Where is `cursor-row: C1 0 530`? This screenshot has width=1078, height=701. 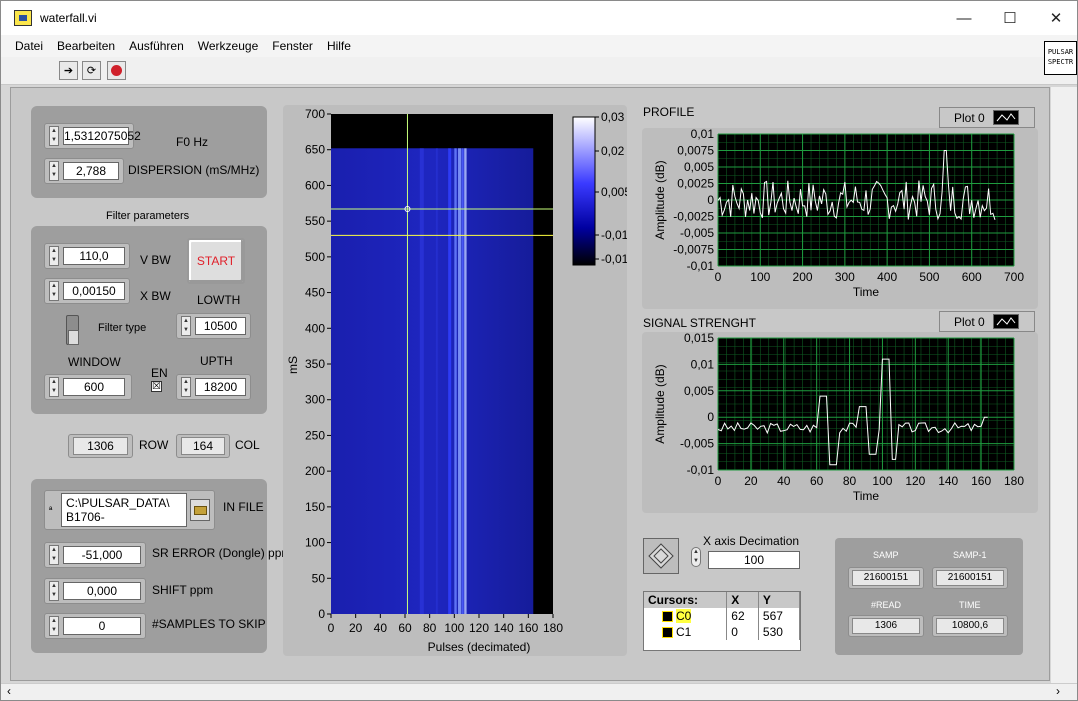
cursor-row: C1 0 530 is located at coordinates (722, 632).